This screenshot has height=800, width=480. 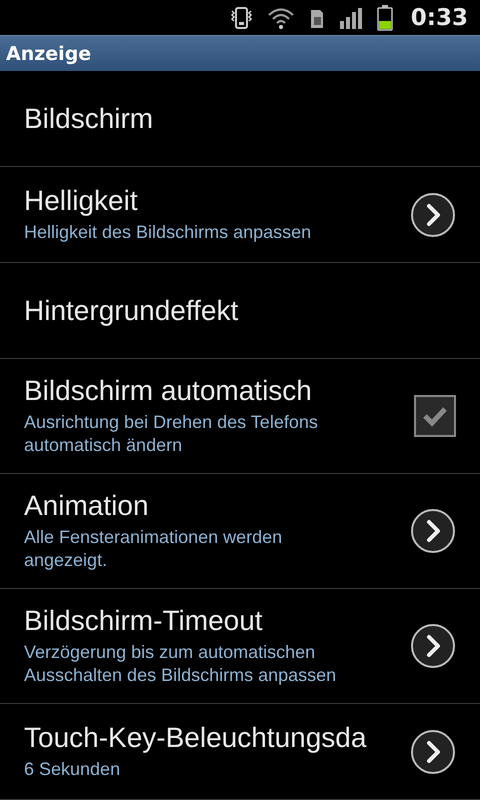 What do you see at coordinates (81, 200) in the screenshot?
I see `setting-title: Helligkeit` at bounding box center [81, 200].